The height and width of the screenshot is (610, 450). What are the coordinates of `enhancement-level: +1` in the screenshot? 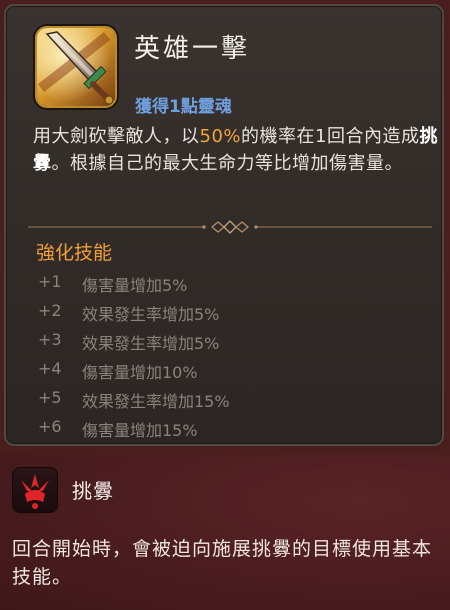 It's located at (50, 281).